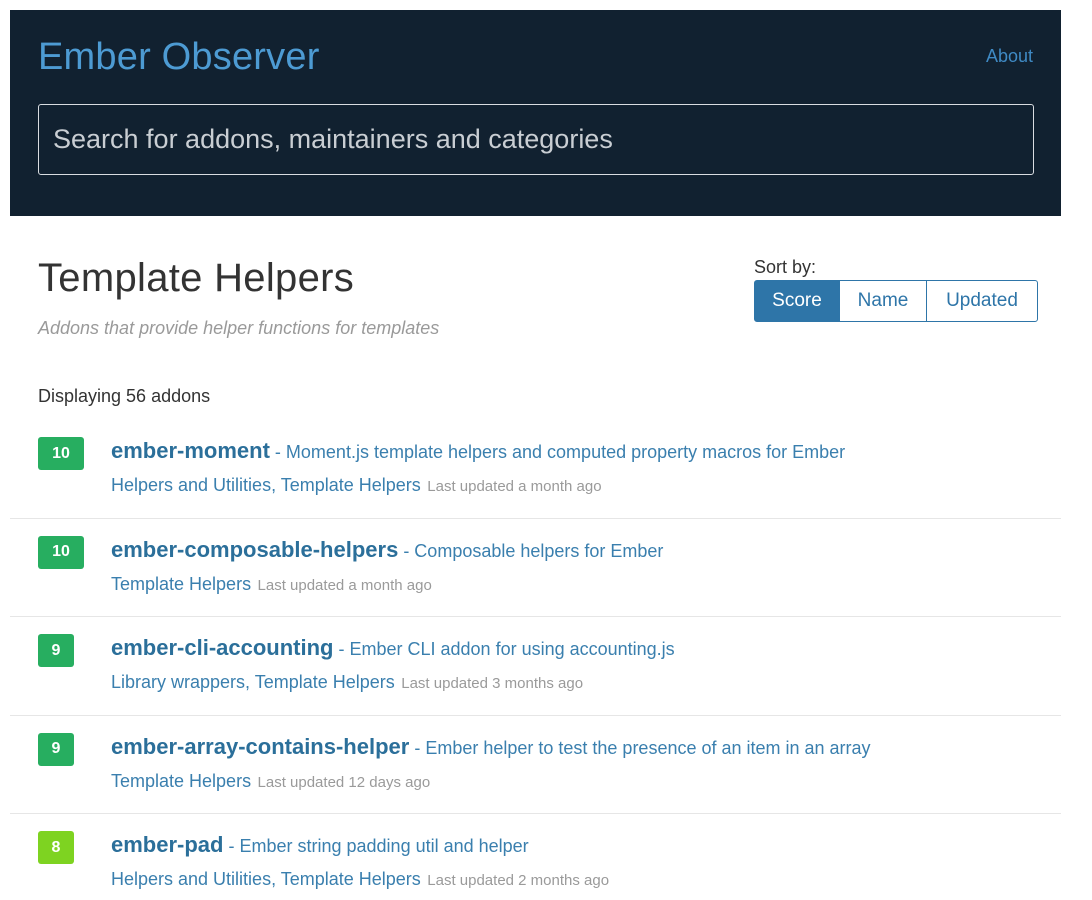 The height and width of the screenshot is (900, 1092). I want to click on addon-name-link: ember-composable-helpers, so click(254, 549).